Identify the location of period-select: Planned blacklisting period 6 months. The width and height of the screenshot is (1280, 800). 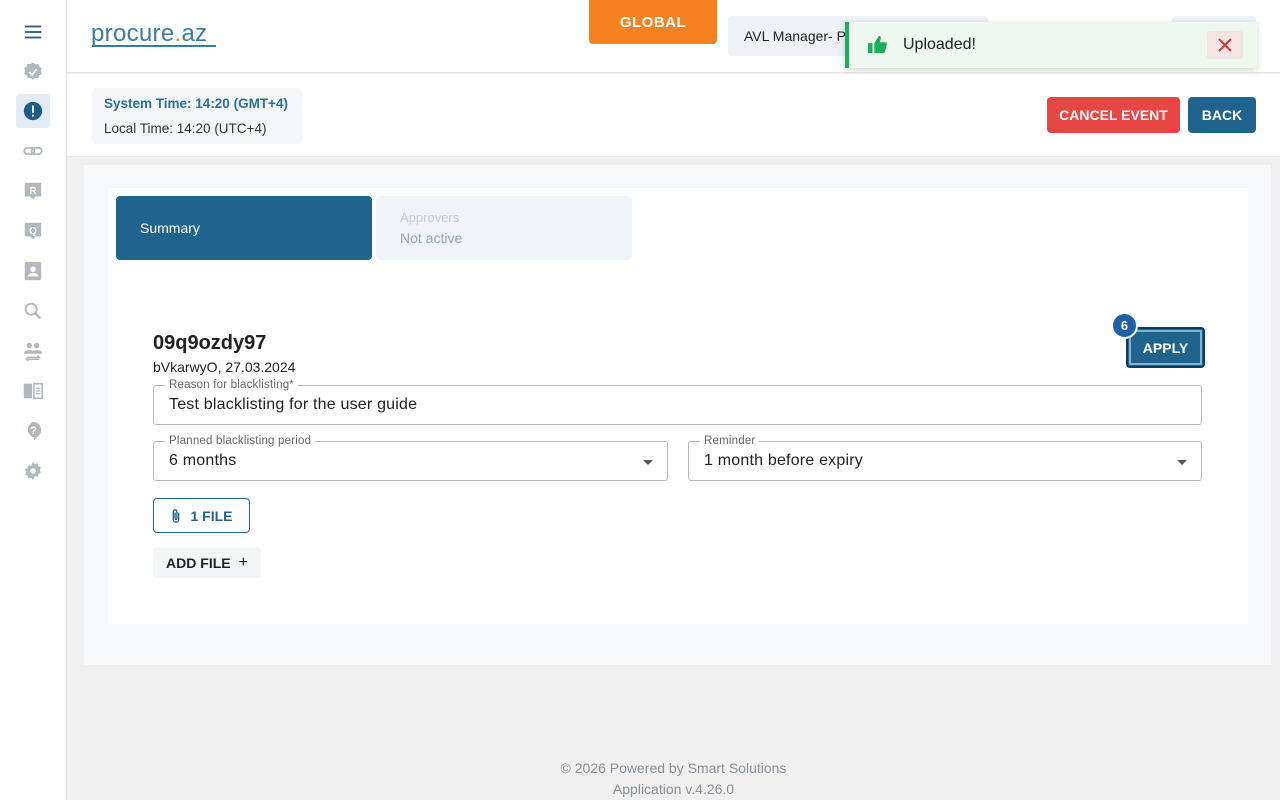
(410, 457).